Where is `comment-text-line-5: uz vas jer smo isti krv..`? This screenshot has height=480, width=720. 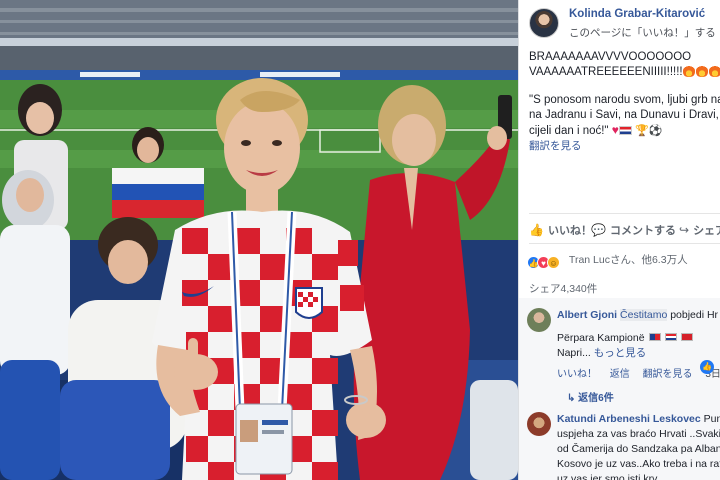
comment-text-line-5: uz vas jer smo isti krv.. is located at coordinates (610, 476).